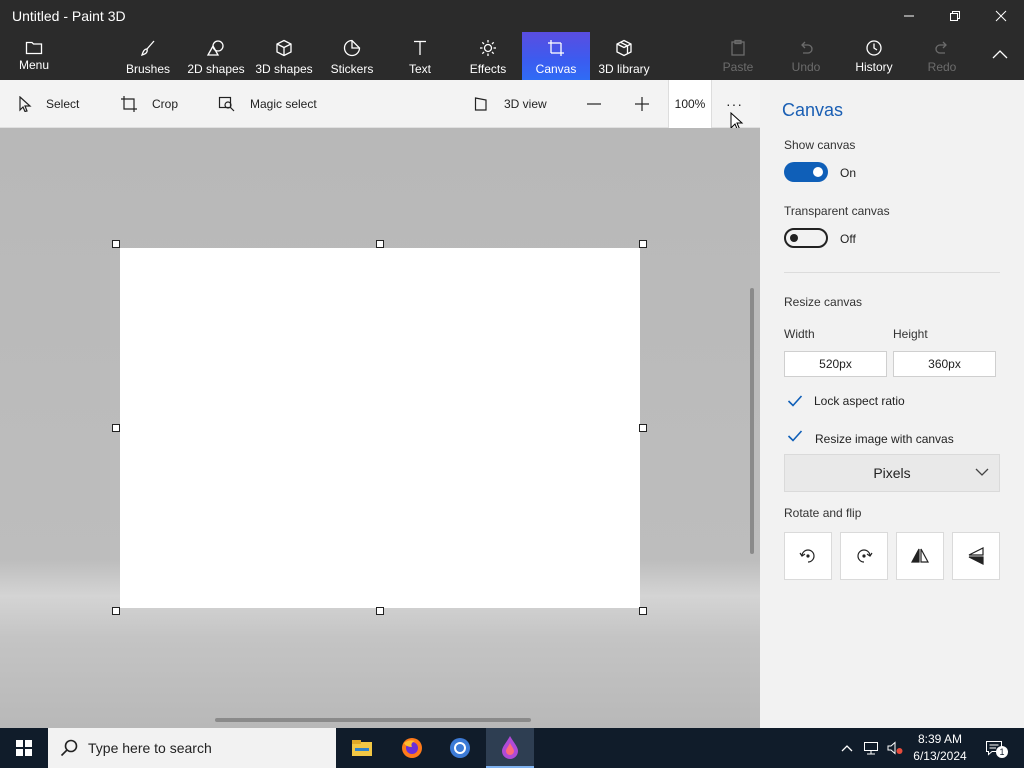  I want to click on transparent-canvas-toggle, so click(806, 238).